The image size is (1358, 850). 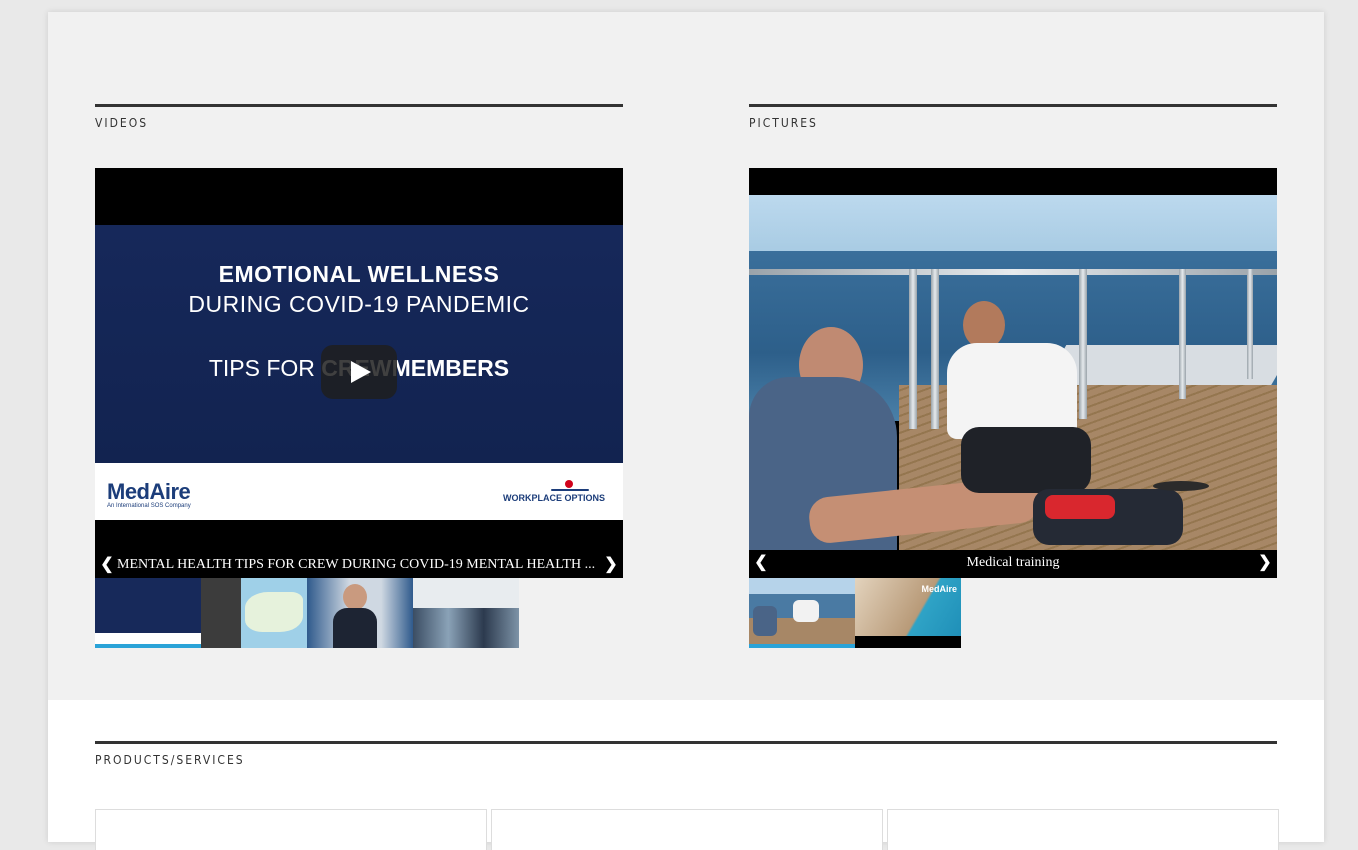 What do you see at coordinates (783, 123) in the screenshot?
I see `pictures-title: PICTURES` at bounding box center [783, 123].